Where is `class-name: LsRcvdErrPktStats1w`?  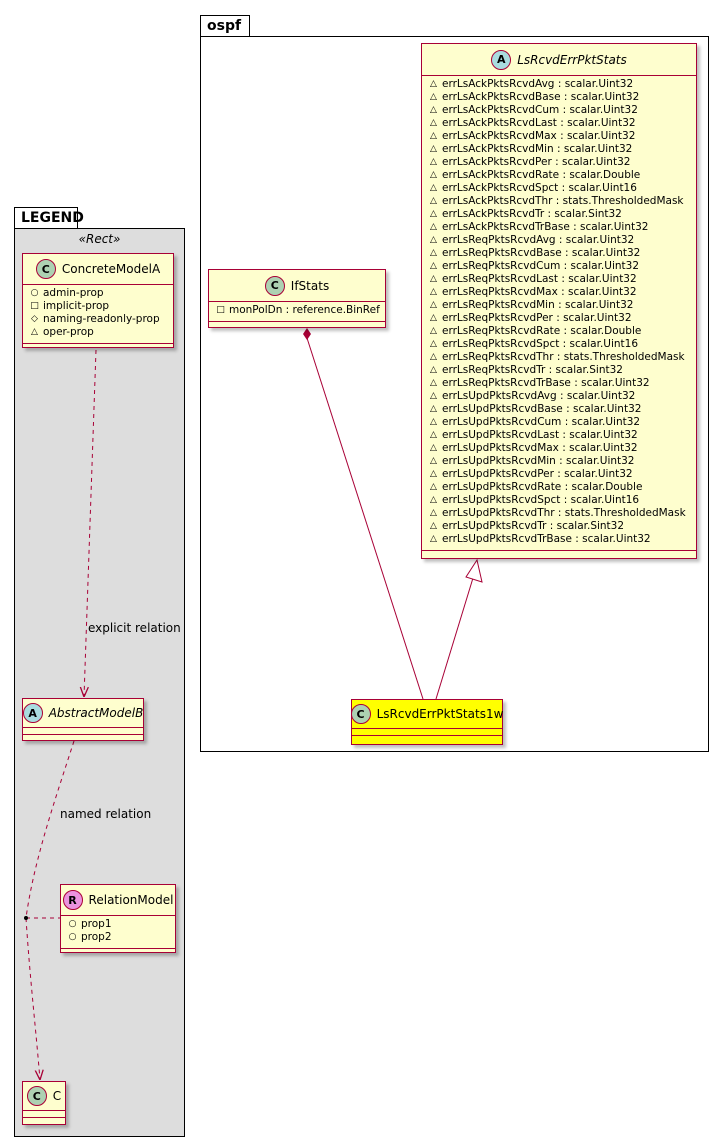 class-name: LsRcvdErrPktStats1w is located at coordinates (440, 714).